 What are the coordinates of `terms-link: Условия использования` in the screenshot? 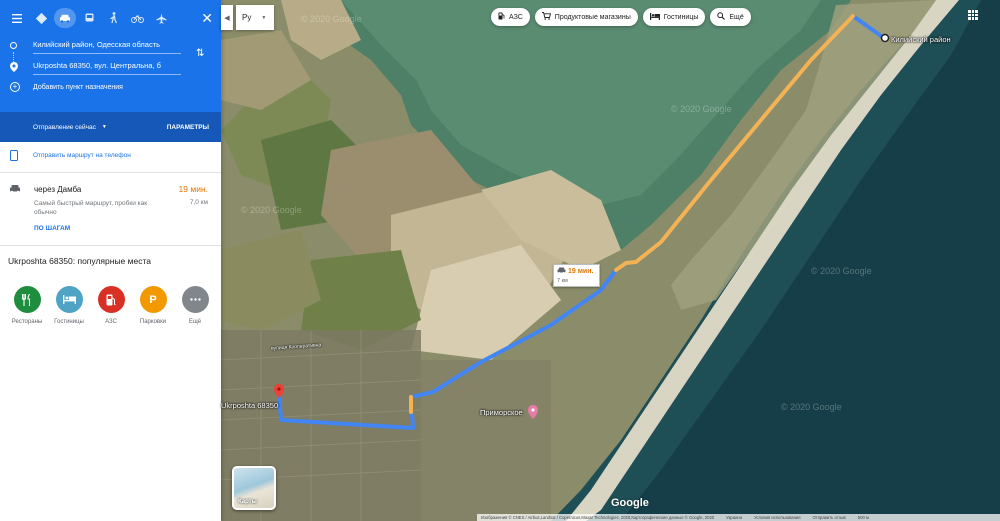 It's located at (777, 517).